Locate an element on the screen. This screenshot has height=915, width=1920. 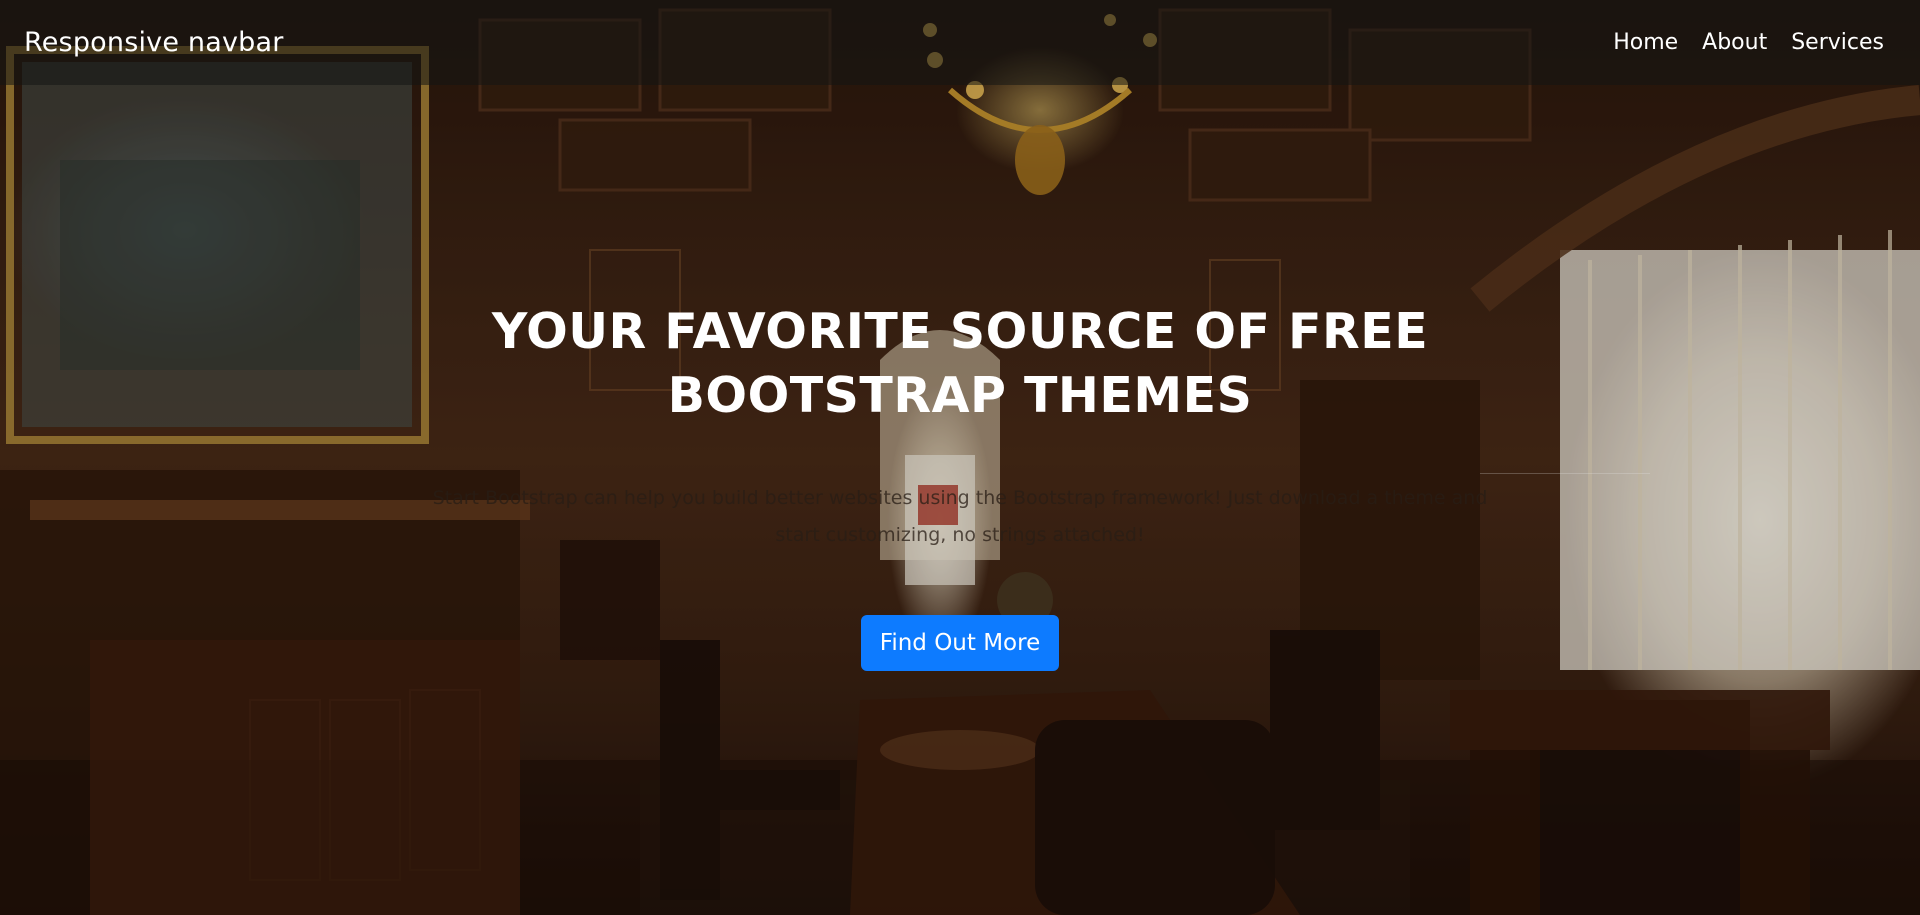
nav-link-about: About is located at coordinates (1734, 42).